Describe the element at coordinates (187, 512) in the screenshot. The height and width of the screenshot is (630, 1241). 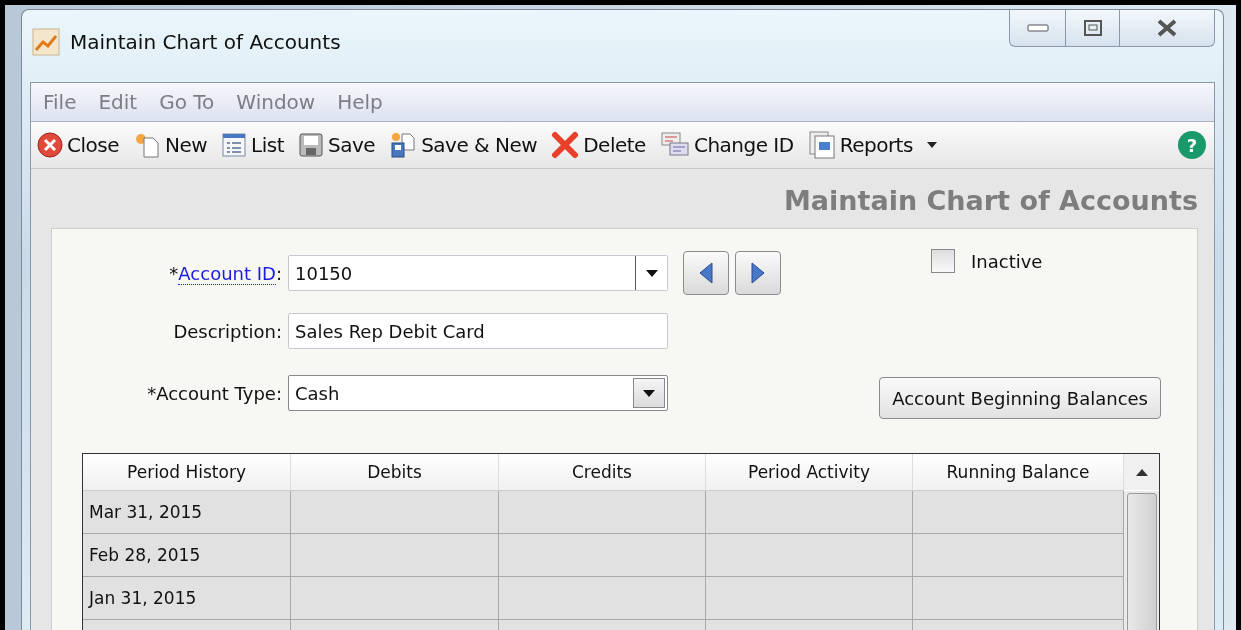
I see `table-cell: Mar 31, 2015` at that location.